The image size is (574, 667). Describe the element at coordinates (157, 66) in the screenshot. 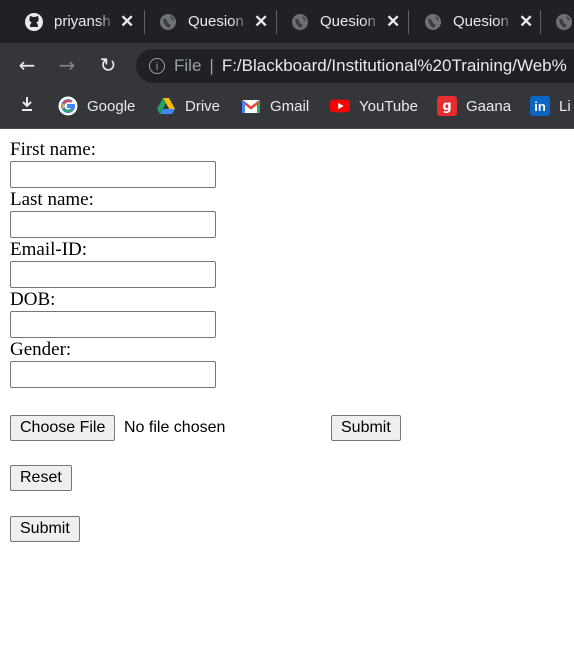

I see `info-icon: i` at that location.